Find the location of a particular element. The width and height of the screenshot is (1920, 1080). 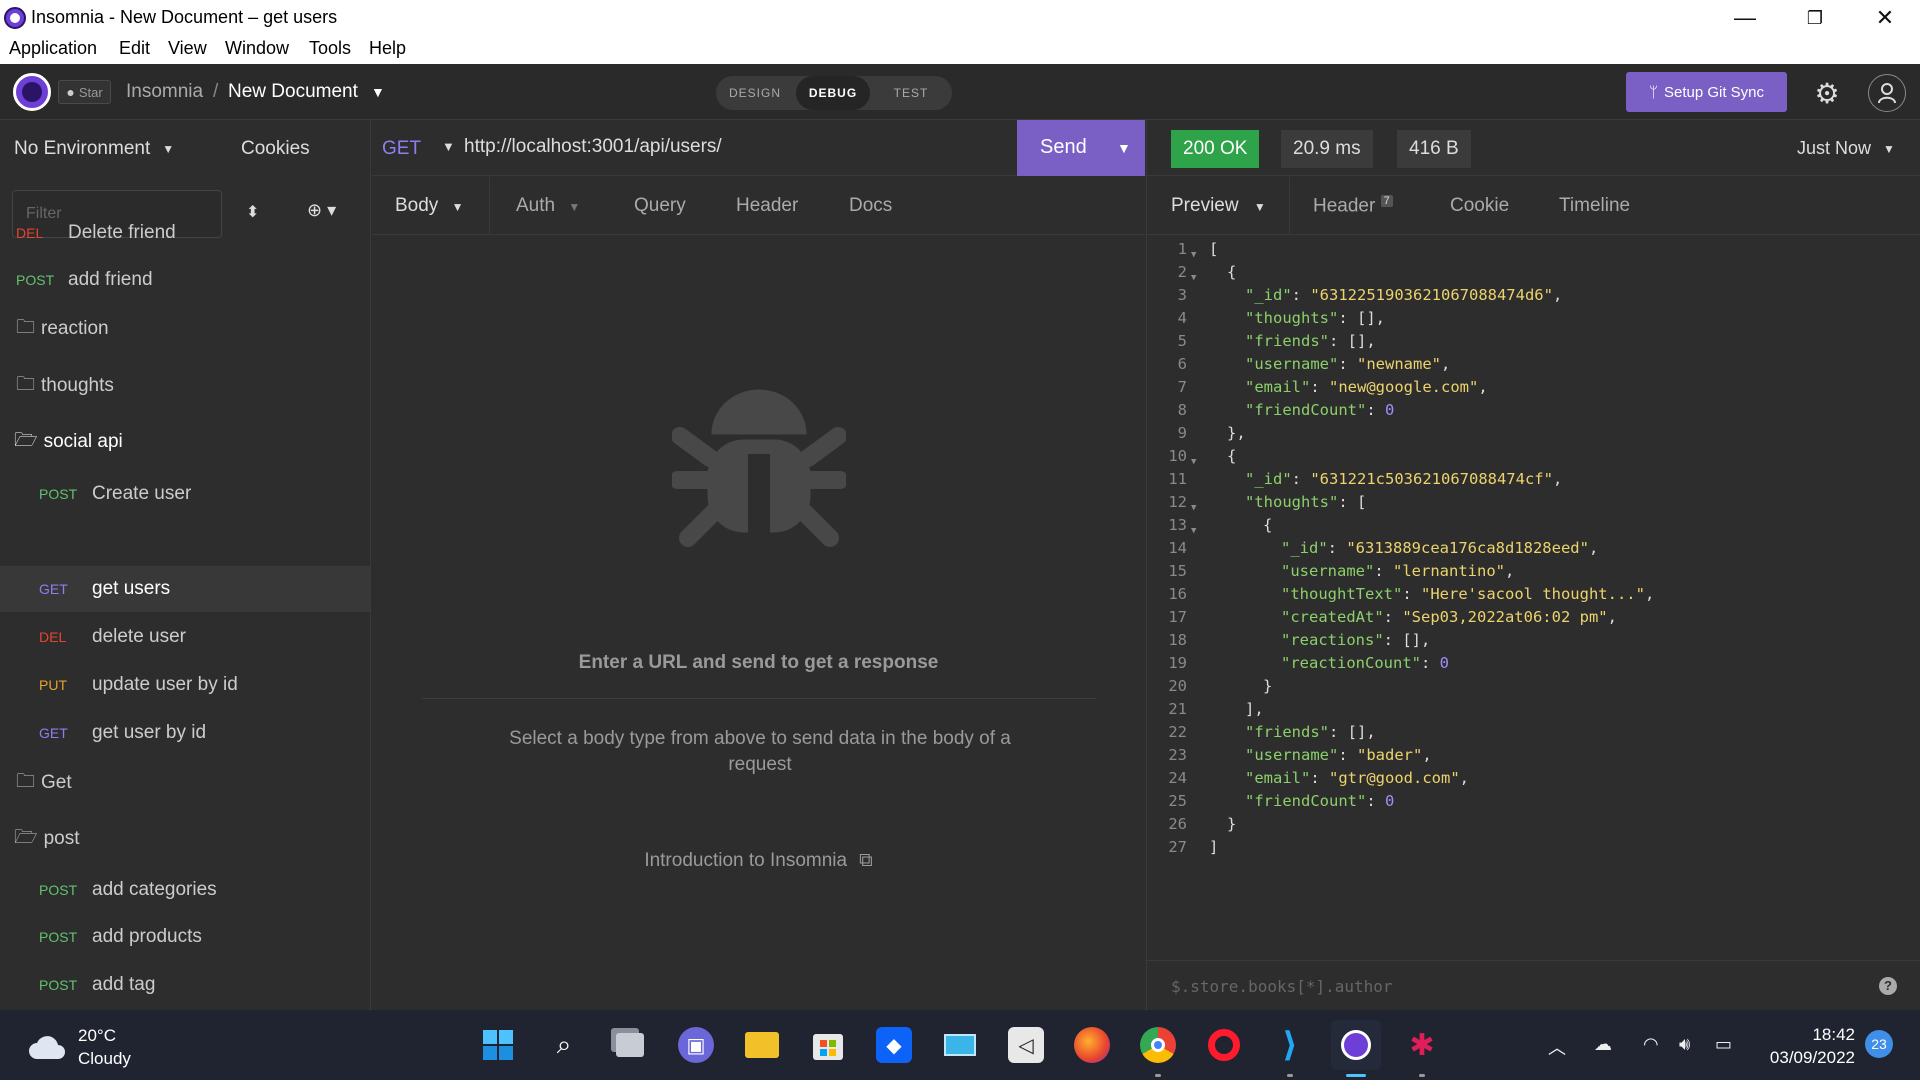

status-badge: 200 OK is located at coordinates (1215, 149).